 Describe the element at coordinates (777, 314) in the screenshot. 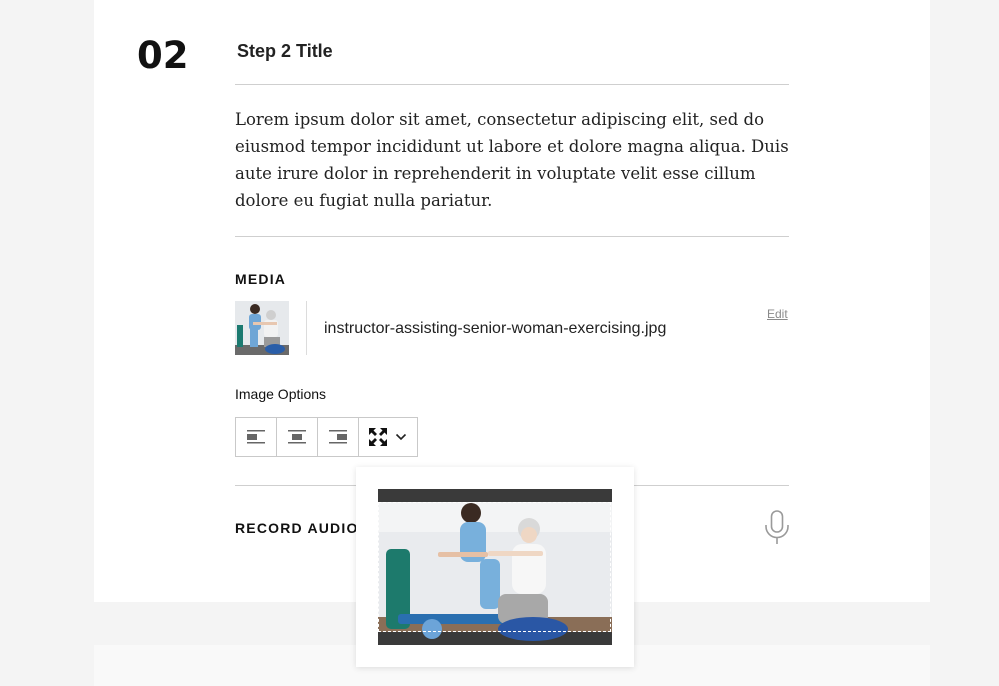

I see `media-edit-link: Edit` at that location.